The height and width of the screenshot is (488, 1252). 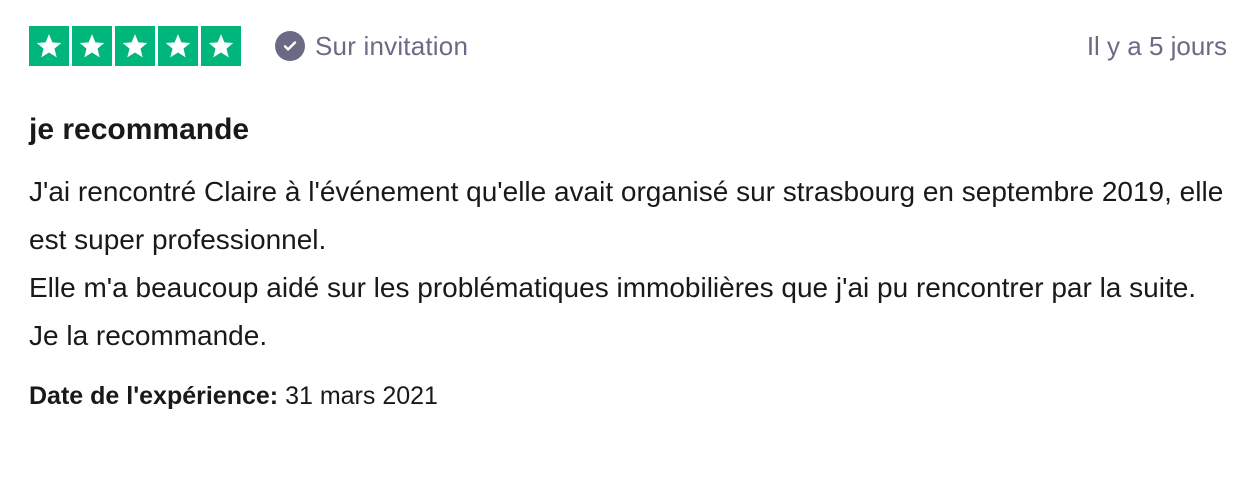 I want to click on experience-date: Date de l'expérience: 31 mars 2021, so click(x=628, y=396).